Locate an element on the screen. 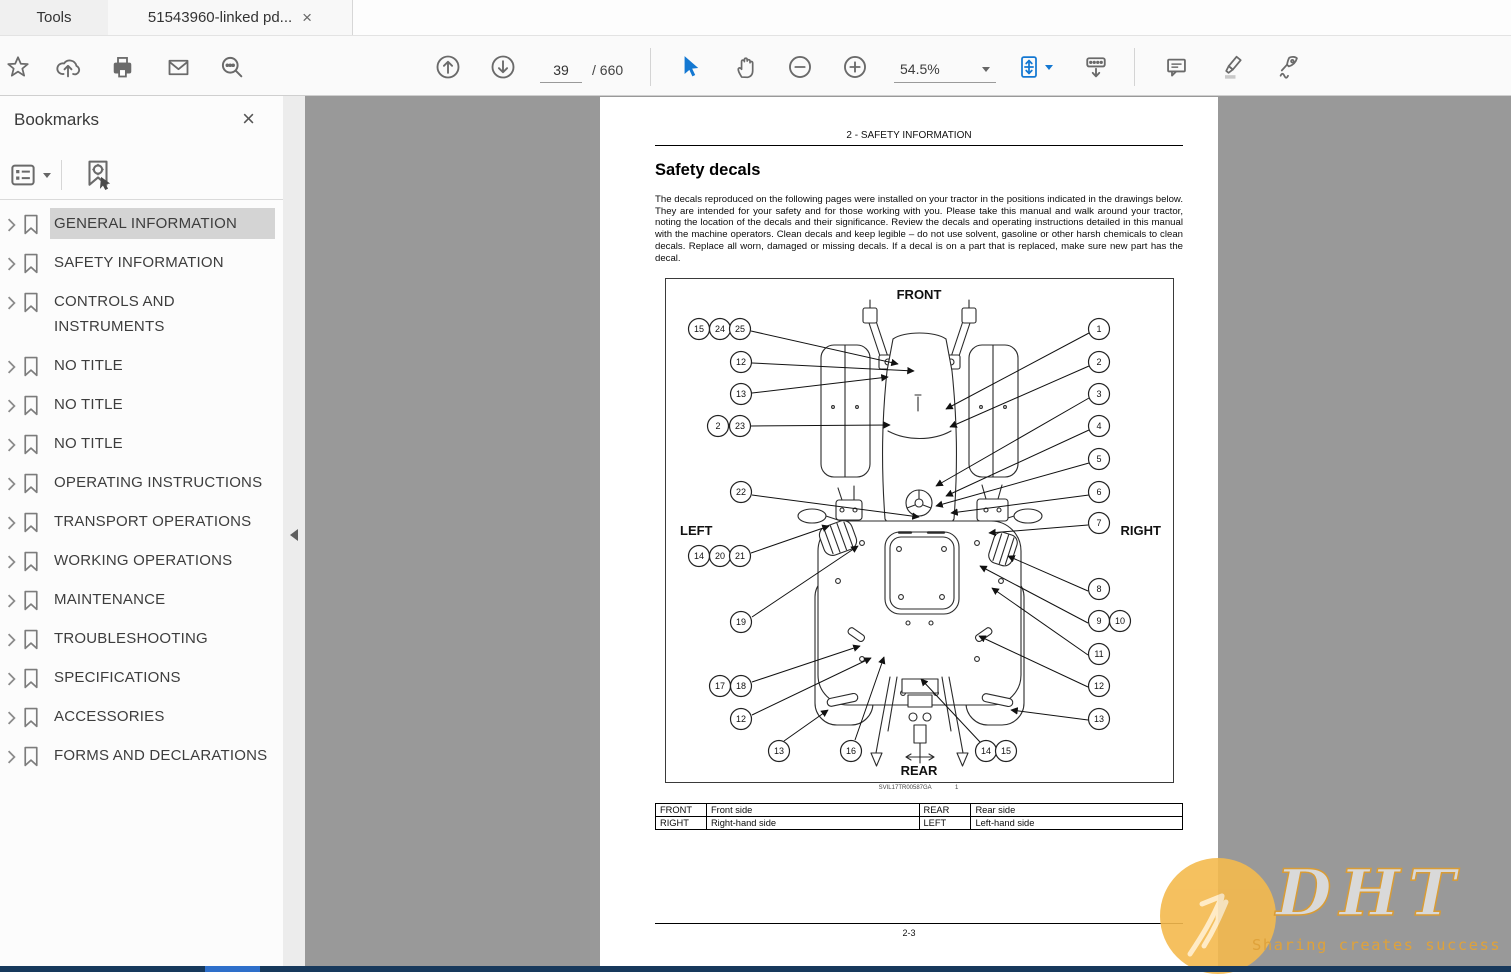 The width and height of the screenshot is (1511, 974). callout-20: 20 is located at coordinates (720, 556).